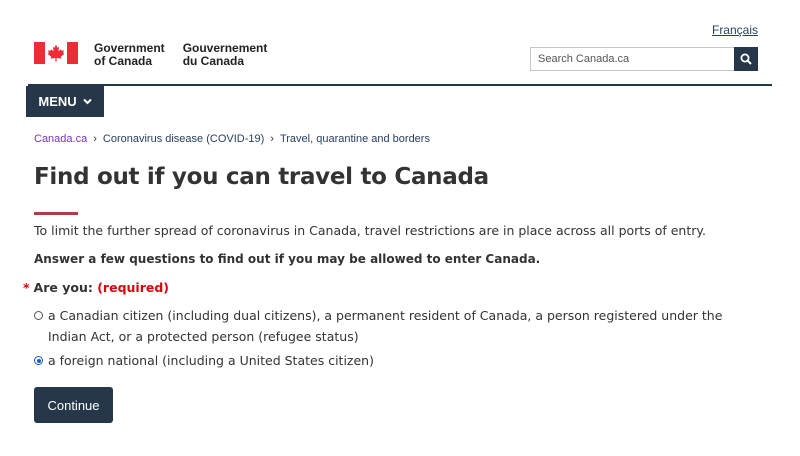 The height and width of the screenshot is (456, 800). Describe the element at coordinates (355, 139) in the screenshot. I see `breadcrumb-link-travel: Travel, quarantine and borders` at that location.